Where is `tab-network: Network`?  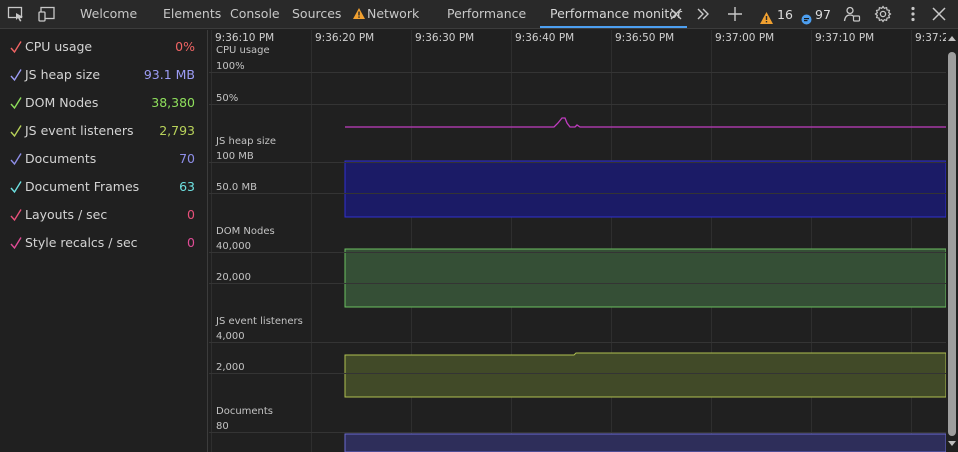
tab-network: Network is located at coordinates (386, 14).